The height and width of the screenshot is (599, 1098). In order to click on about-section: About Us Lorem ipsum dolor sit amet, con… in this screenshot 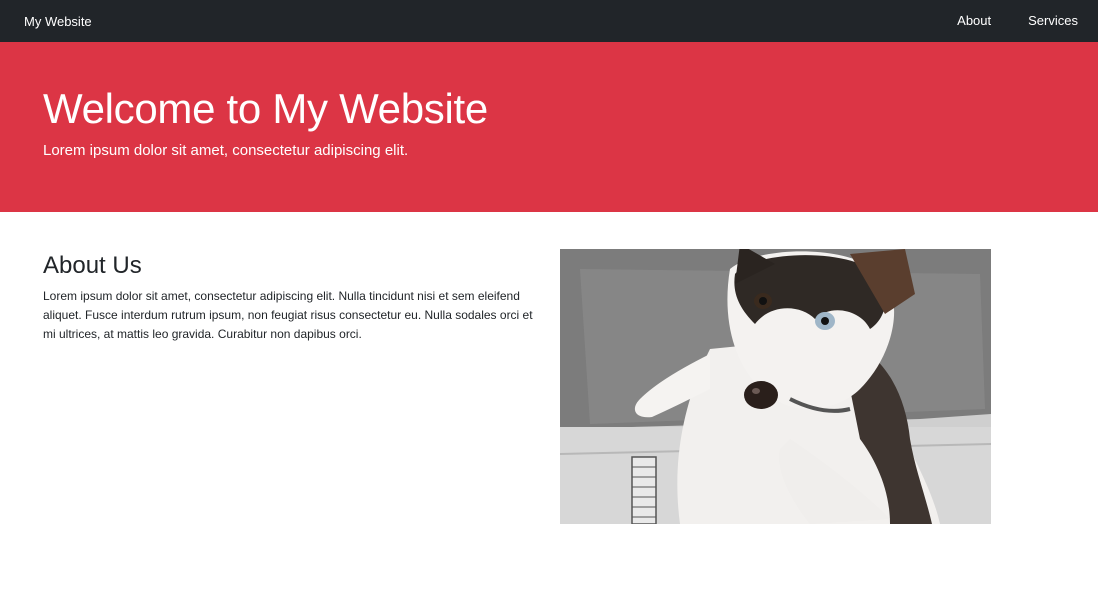, I will do `click(288, 297)`.